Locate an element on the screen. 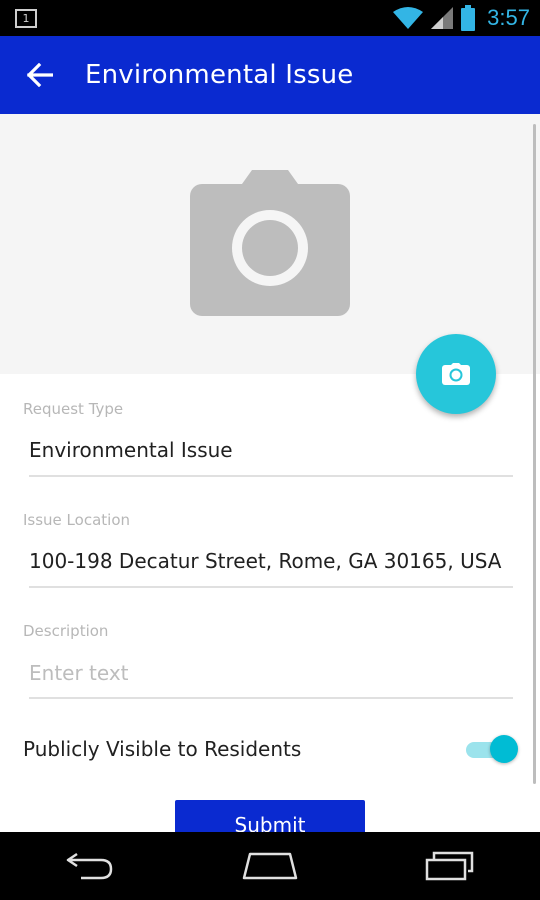  status-bar: 1 3:57 is located at coordinates (270, 18).